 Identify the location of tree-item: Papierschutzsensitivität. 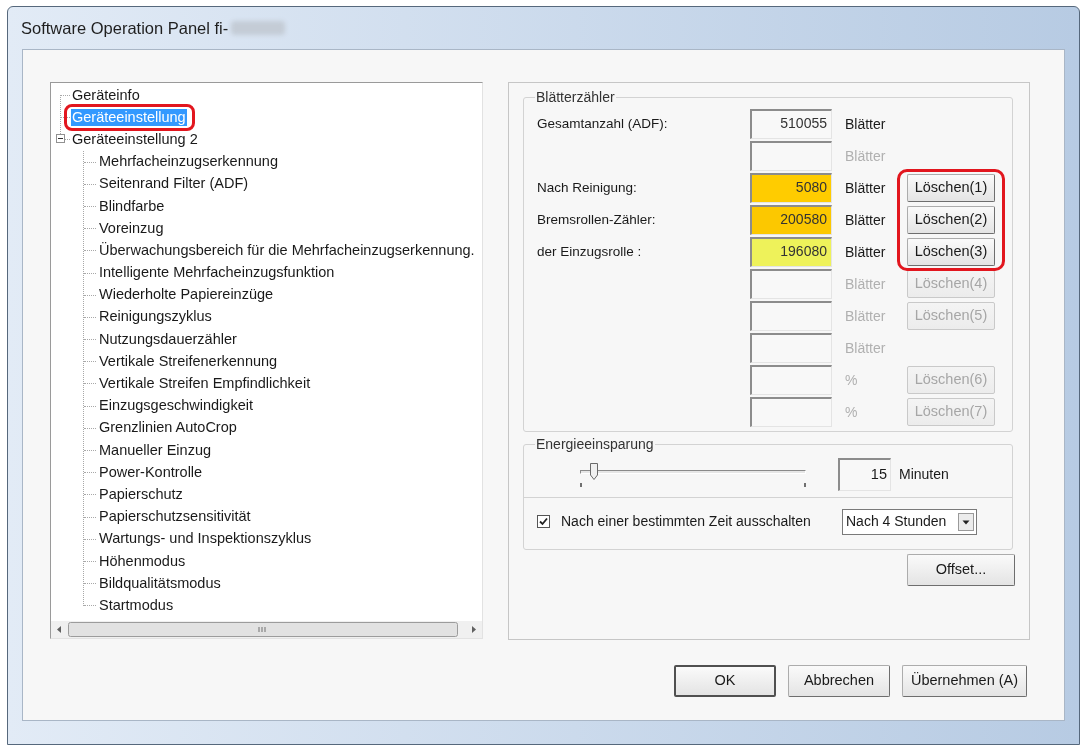
(175, 517).